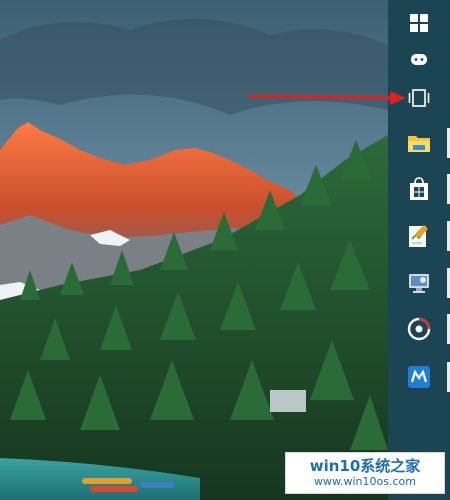 The width and height of the screenshot is (450, 500). I want to click on taskbar, so click(419, 250).